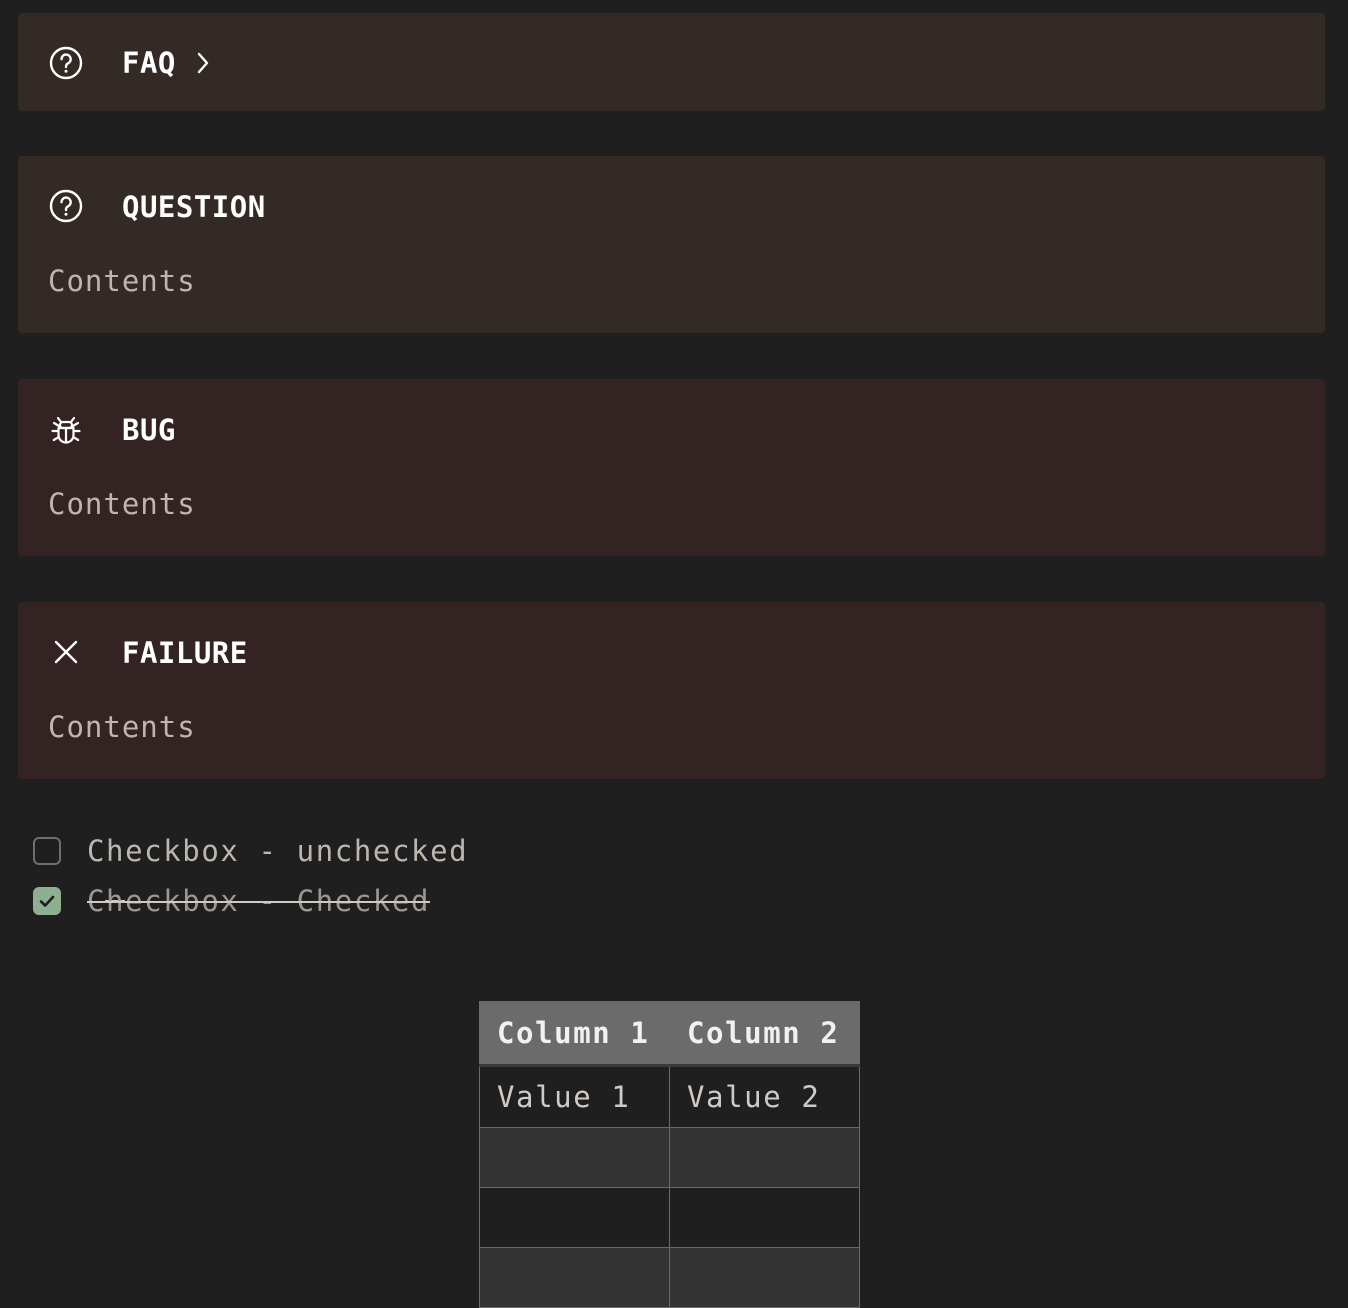 This screenshot has width=1348, height=1308. What do you see at coordinates (574, 1033) in the screenshot?
I see `table-header-cell: Column 1` at bounding box center [574, 1033].